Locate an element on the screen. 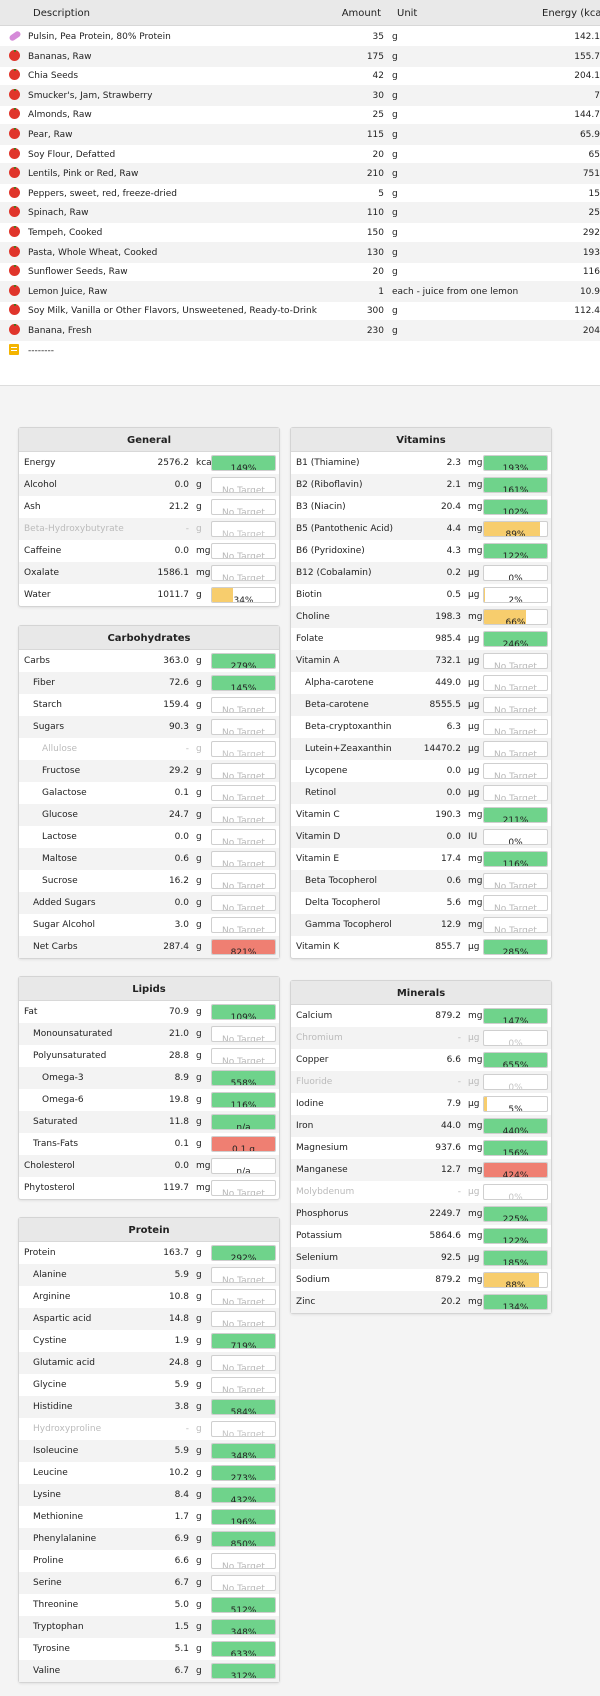 Image resolution: width=600 pixels, height=1696 pixels. nutrient-row-iron: Iron 44.0 mg 440% is located at coordinates (421, 1126).